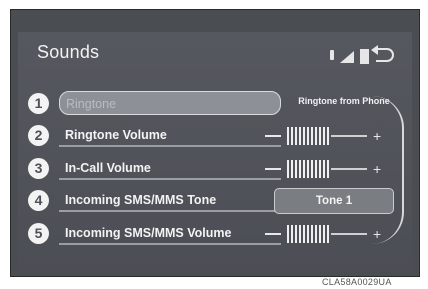 The width and height of the screenshot is (428, 289). Describe the element at coordinates (370, 55) in the screenshot. I see `status-bar` at that location.